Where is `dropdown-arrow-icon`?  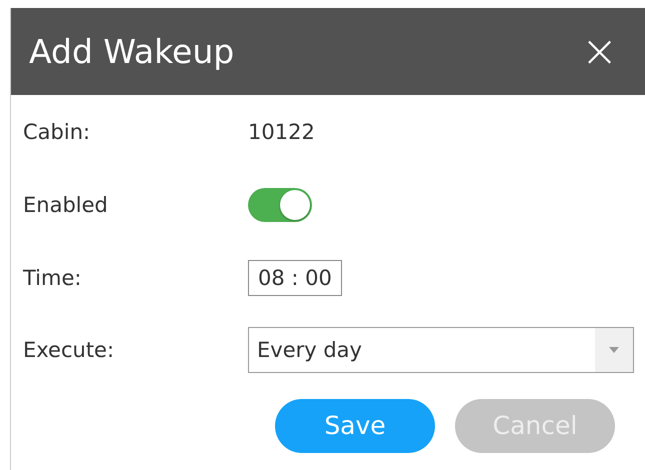 dropdown-arrow-icon is located at coordinates (614, 350).